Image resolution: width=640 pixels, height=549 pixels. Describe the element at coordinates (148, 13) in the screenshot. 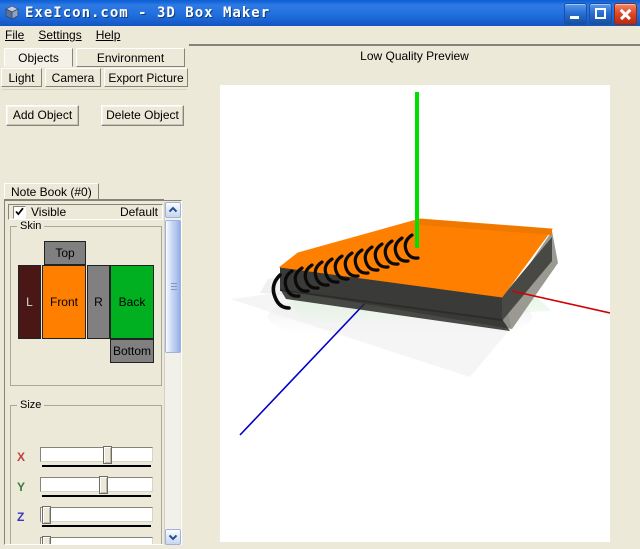

I see `window-title: ExeIcon.com - 3D Box Maker` at that location.